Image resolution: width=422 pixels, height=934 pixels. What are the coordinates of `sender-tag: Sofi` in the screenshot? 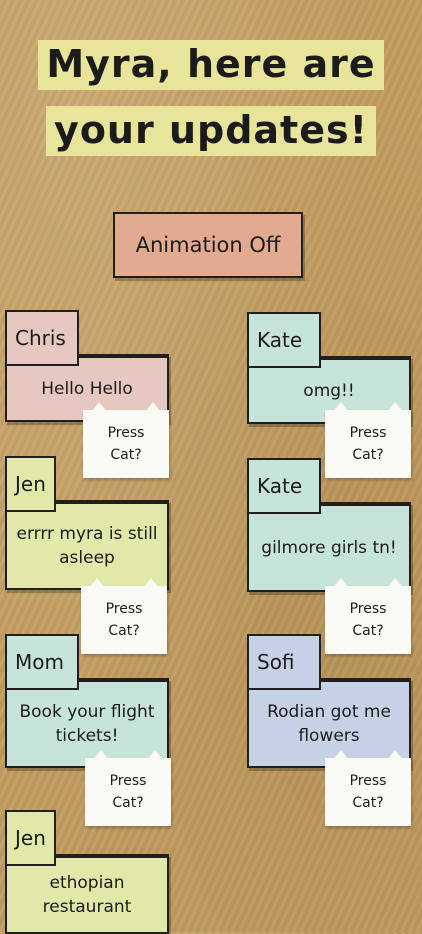 It's located at (284, 662).